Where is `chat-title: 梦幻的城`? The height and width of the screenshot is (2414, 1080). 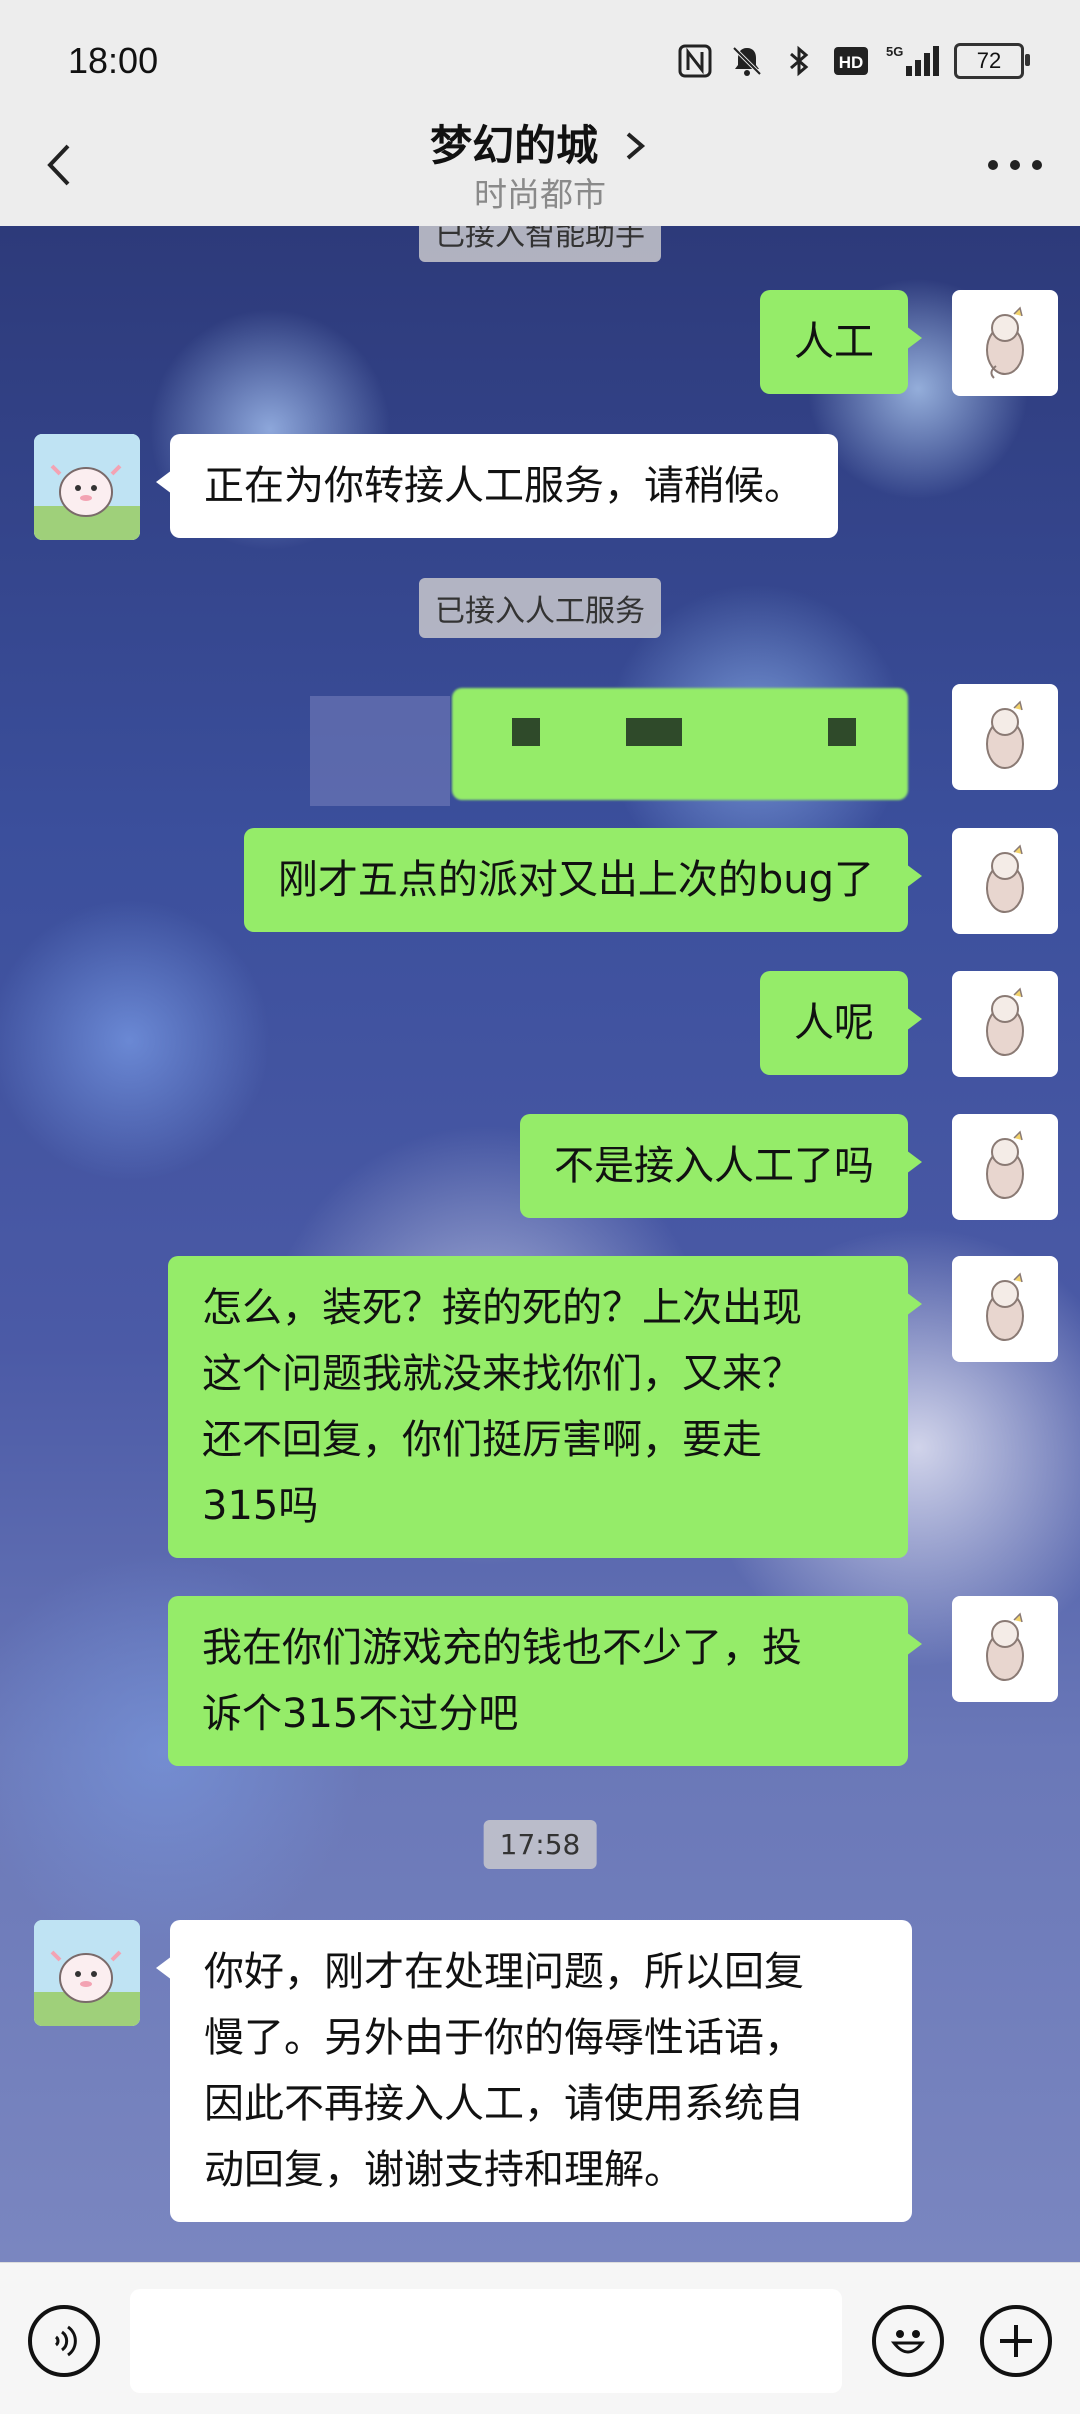
chat-title: 梦幻的城 is located at coordinates (540, 142).